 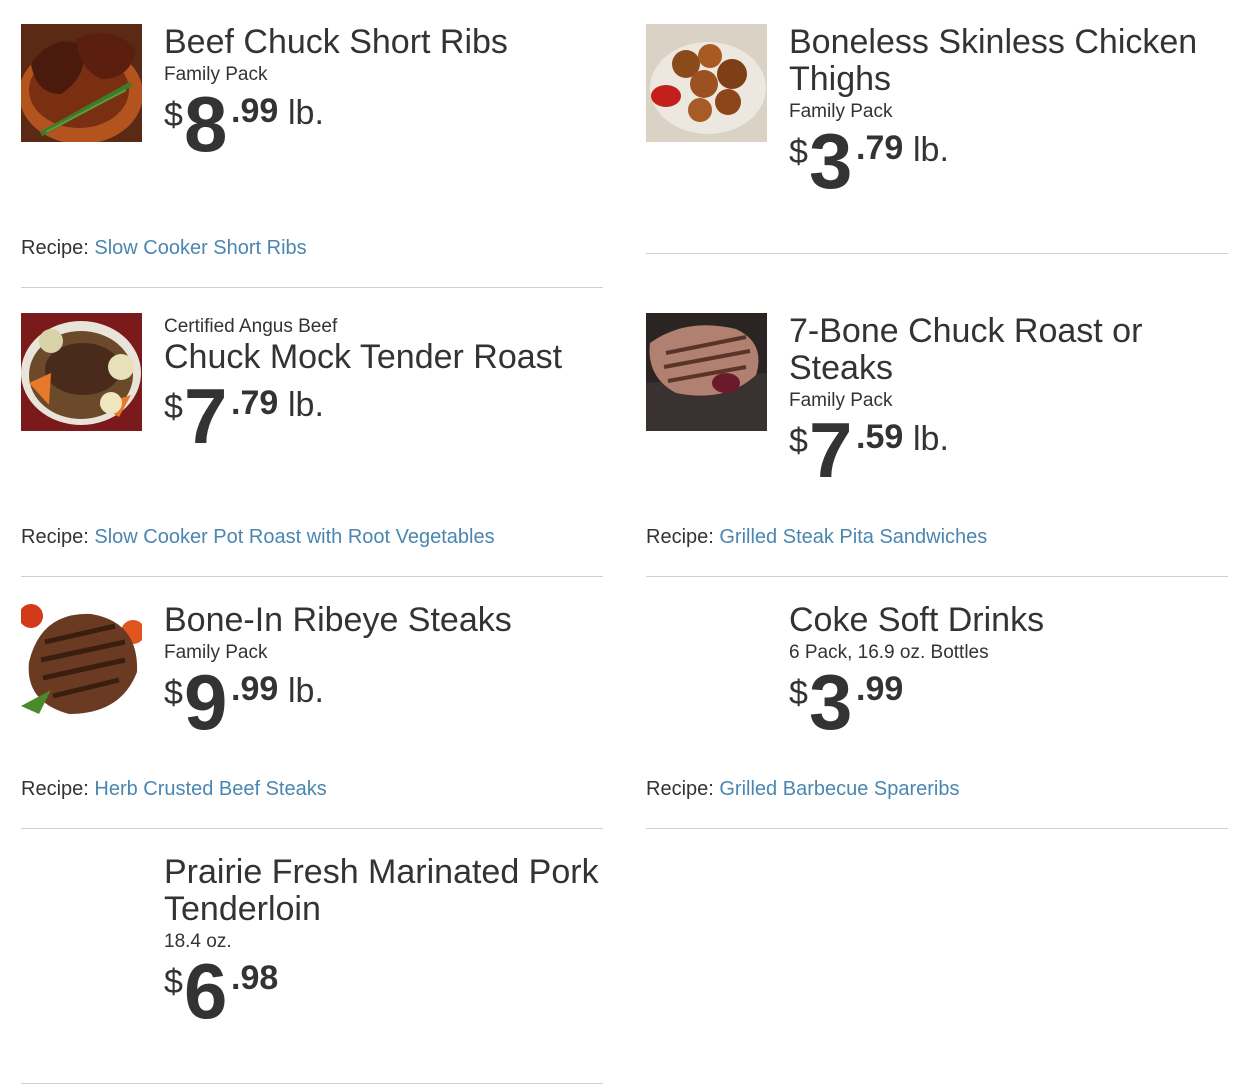 I want to click on product-subtitle: 6 Pack, 16.9 oz. Bottles, so click(x=889, y=652).